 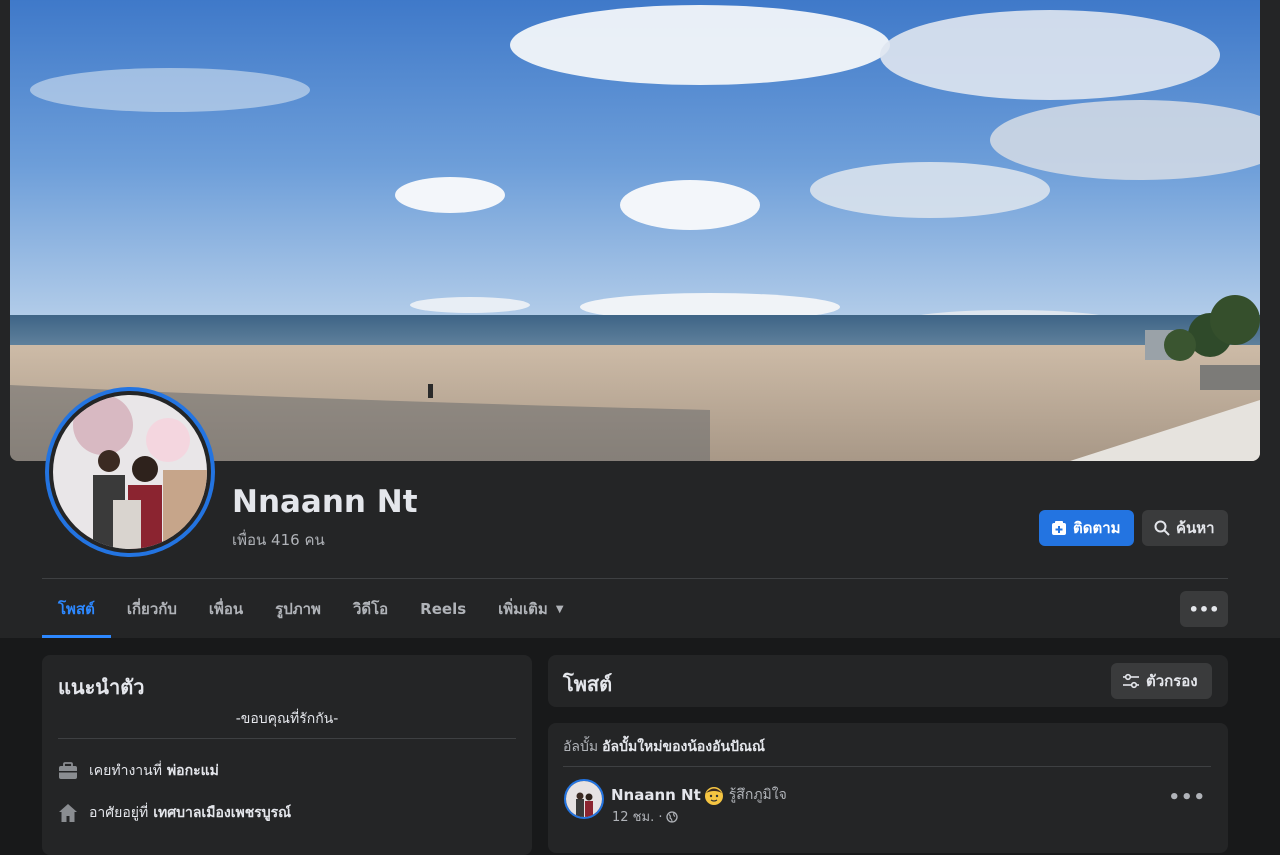 What do you see at coordinates (287, 738) in the screenshot?
I see `intro-divider` at bounding box center [287, 738].